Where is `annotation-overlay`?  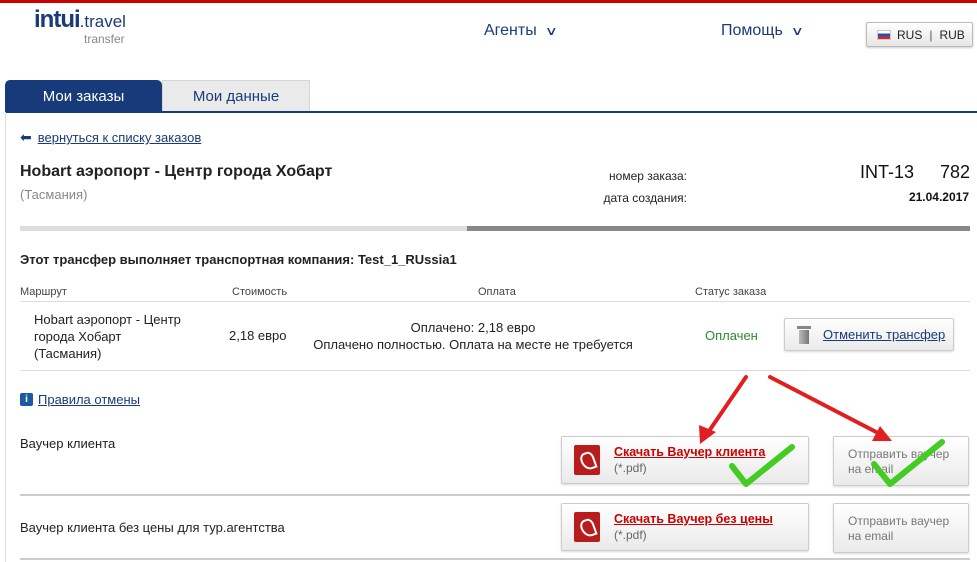
annotation-overlay is located at coordinates (822, 431).